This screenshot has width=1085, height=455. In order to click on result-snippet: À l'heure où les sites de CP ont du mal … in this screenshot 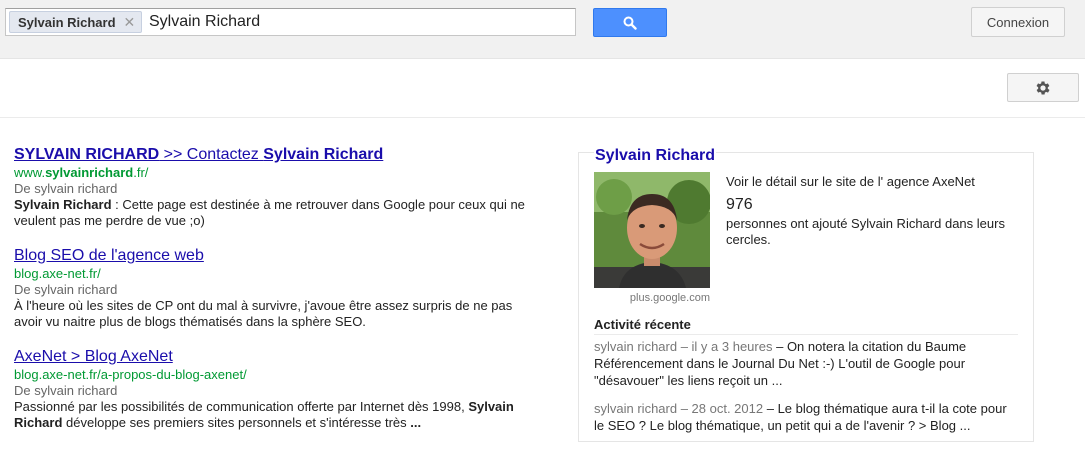, I will do `click(279, 314)`.